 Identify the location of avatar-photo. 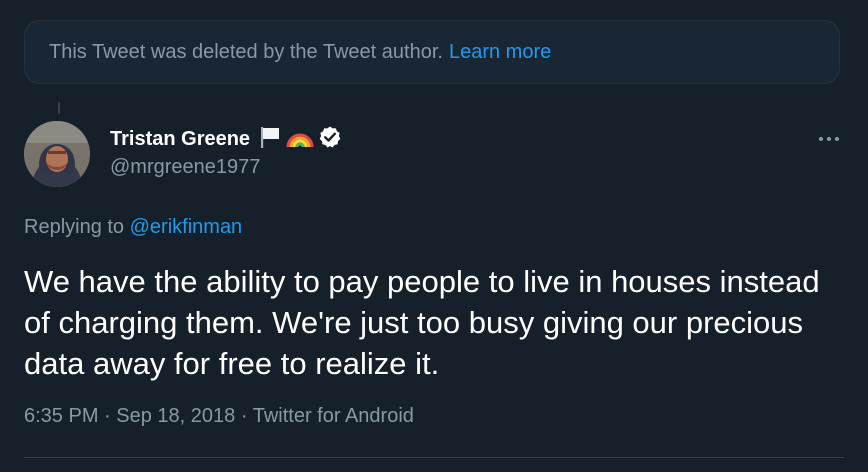
(57, 154).